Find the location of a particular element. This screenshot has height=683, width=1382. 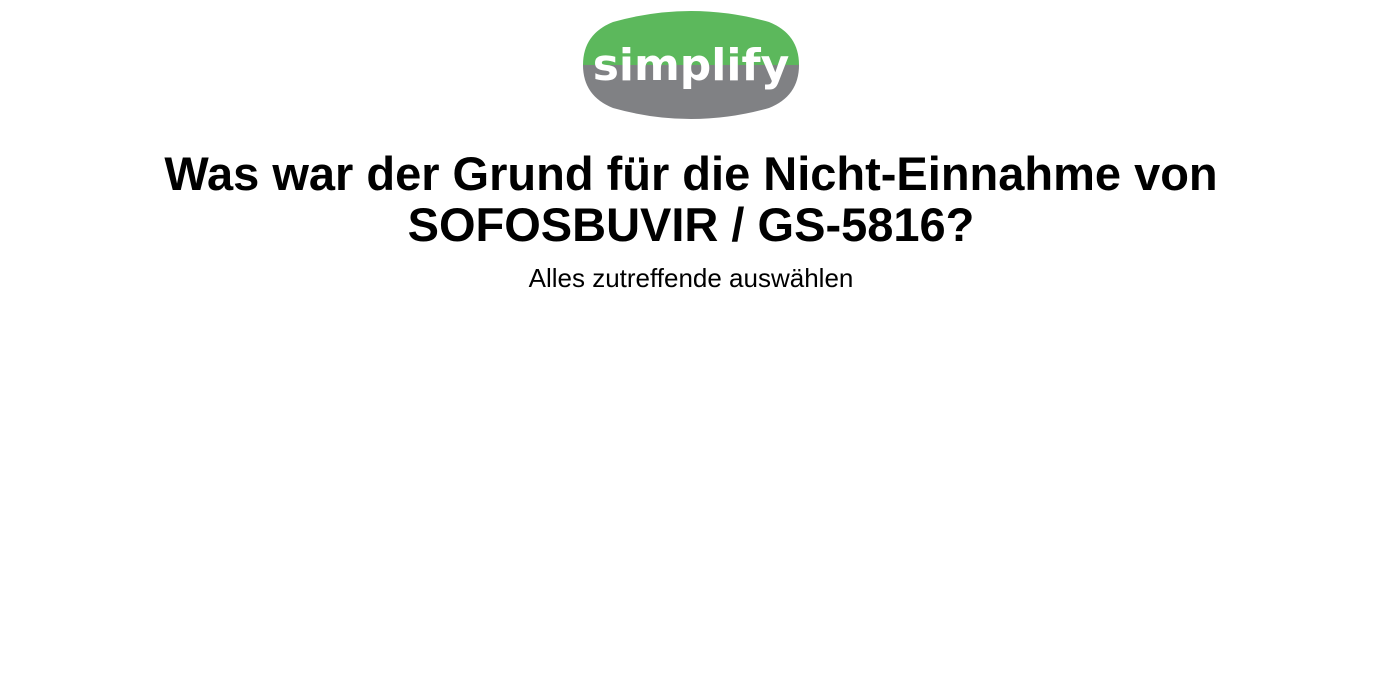

question-line-2: SOFOSBUVIR / GS-5816? is located at coordinates (691, 224).